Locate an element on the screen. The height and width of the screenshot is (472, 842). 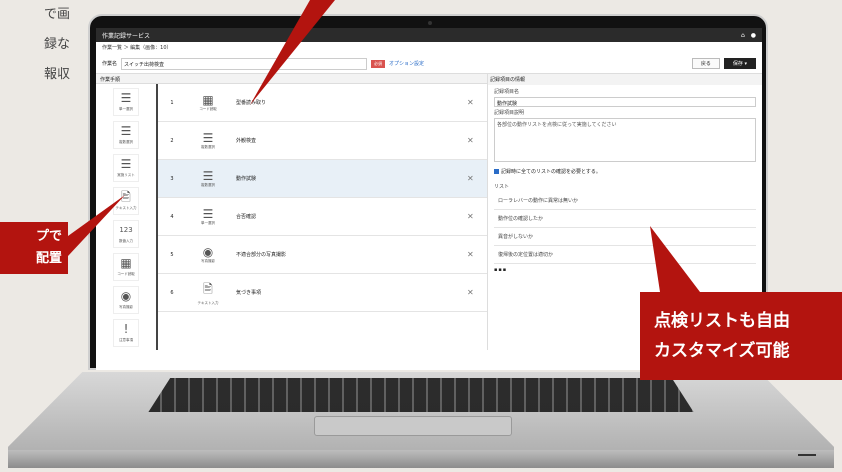
callout-text: 点検リストも自由 is located at coordinates (722, 321).